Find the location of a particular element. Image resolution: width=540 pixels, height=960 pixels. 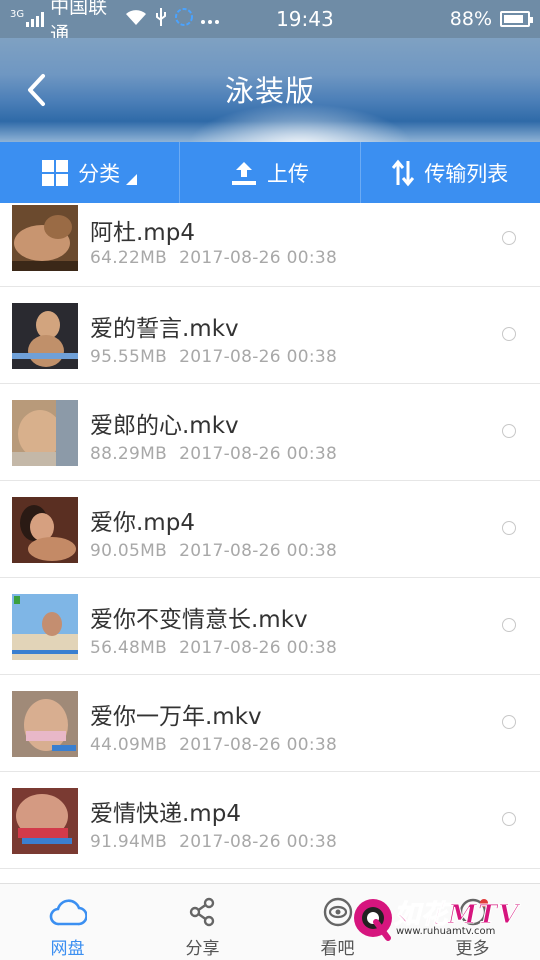

tab-share: 分享 is located at coordinates (202, 922).